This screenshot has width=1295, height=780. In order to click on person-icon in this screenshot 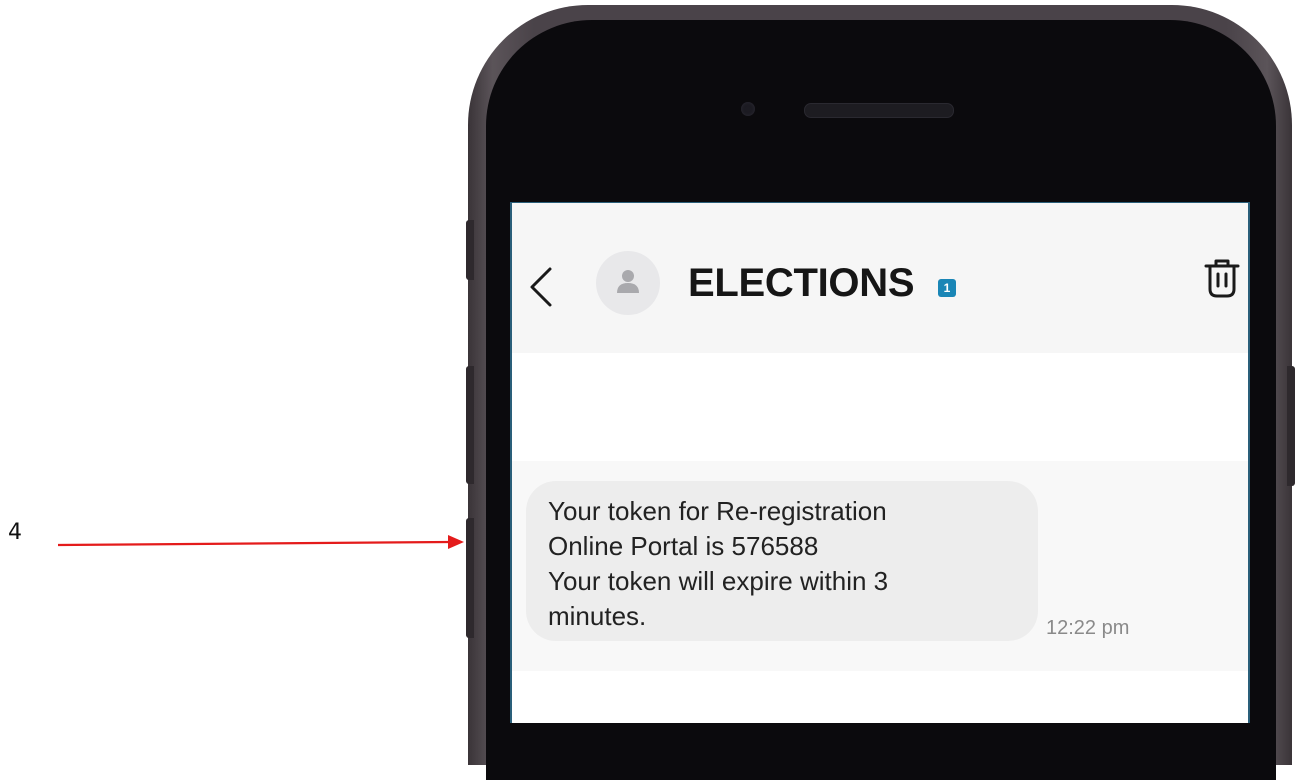, I will do `click(628, 281)`.